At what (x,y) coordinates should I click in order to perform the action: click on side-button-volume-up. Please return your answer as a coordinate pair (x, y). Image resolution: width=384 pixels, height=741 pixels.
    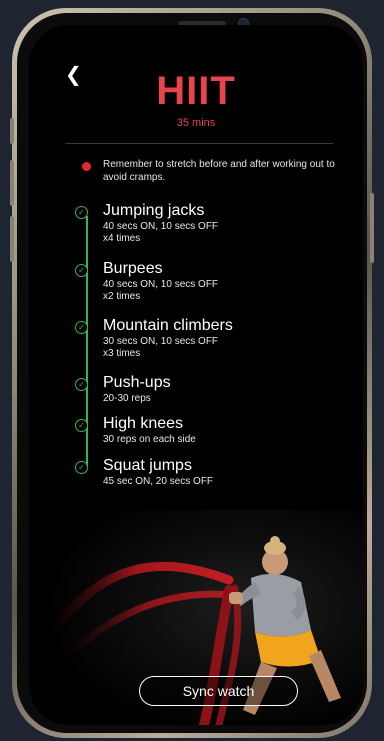
    Looking at the image, I should click on (12, 183).